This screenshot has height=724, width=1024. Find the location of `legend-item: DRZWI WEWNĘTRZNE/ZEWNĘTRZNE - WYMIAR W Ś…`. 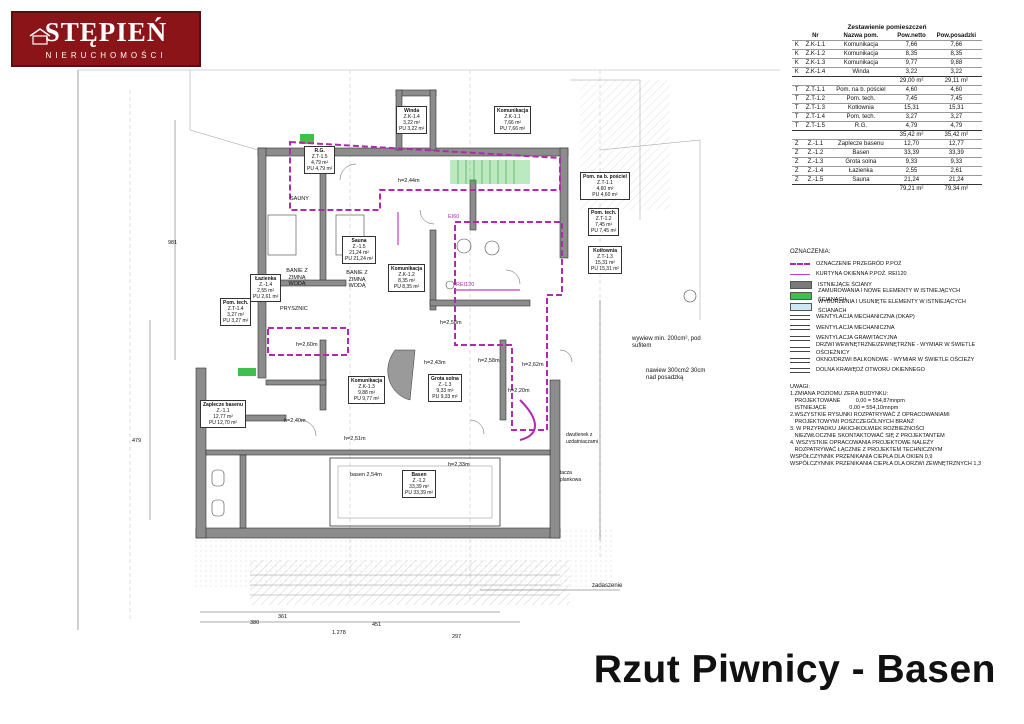

legend-item: DRZWI WEWNĘTRZNE/ZEWNĘTRZNE - WYMIAR W Ś… is located at coordinates (890, 349).